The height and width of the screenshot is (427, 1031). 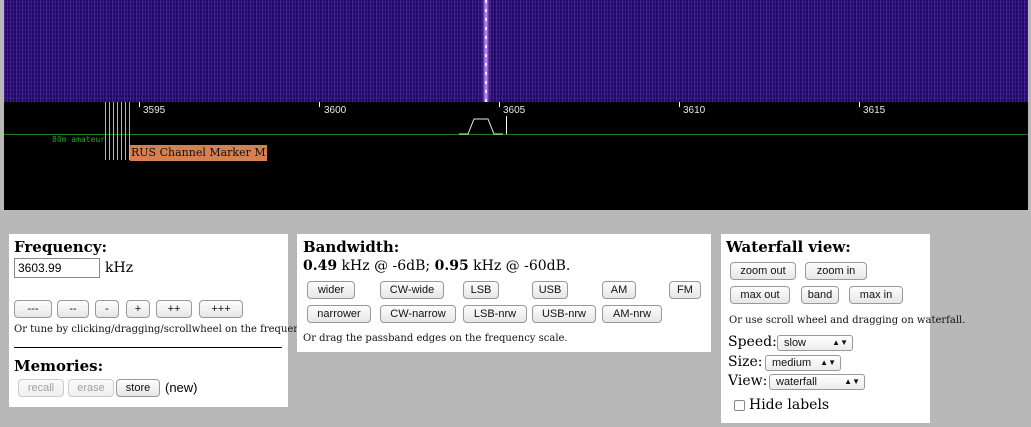 I want to click on step-up-3-button: +++, so click(x=221, y=309).